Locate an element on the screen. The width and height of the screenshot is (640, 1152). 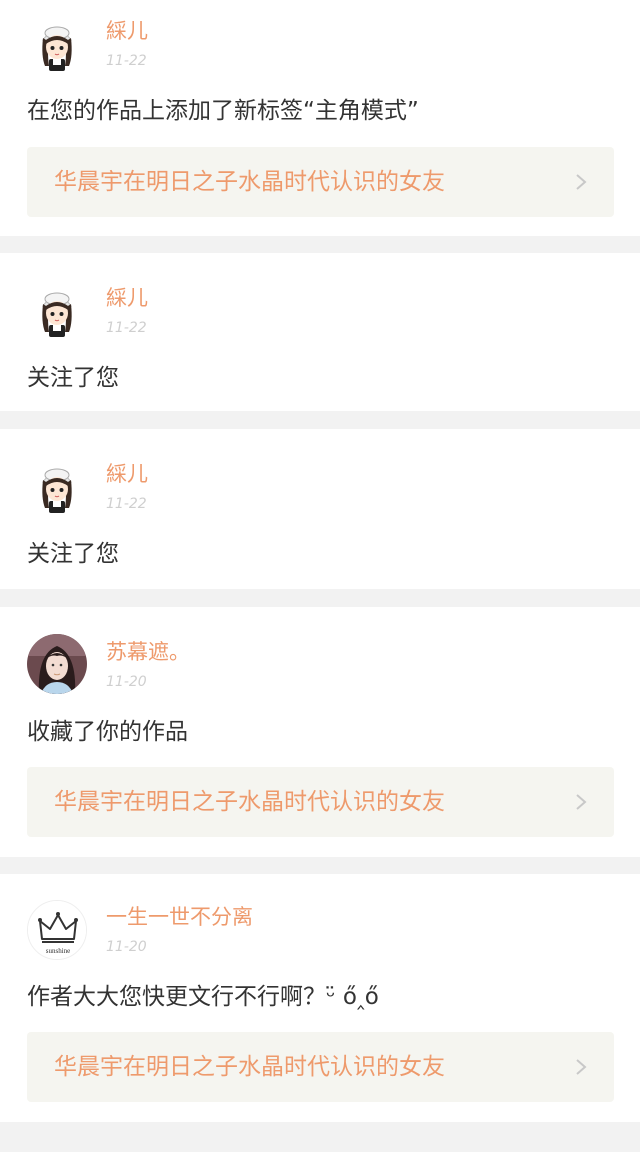
user-avatar: sunshine is located at coordinates (57, 930).